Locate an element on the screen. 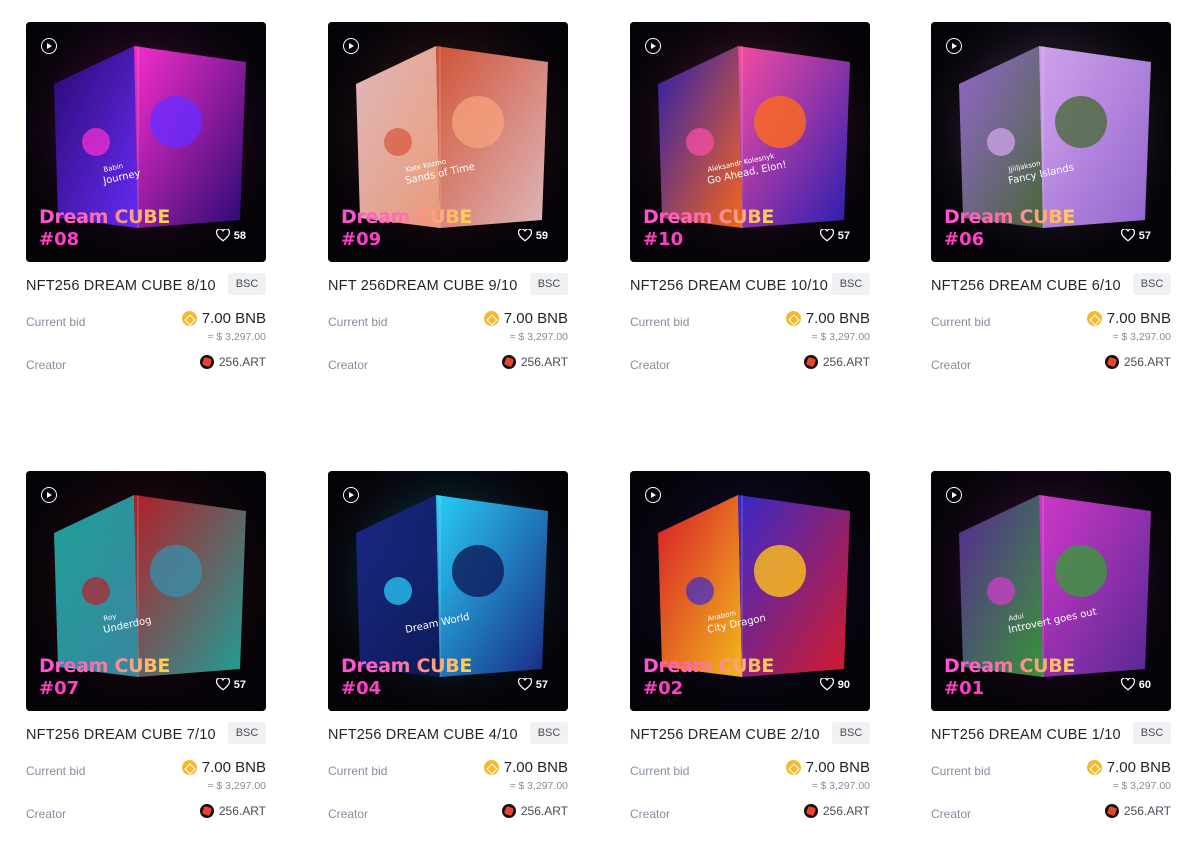  nft-name: NFT256 DREAM CUBE 10/10 is located at coordinates (729, 286).